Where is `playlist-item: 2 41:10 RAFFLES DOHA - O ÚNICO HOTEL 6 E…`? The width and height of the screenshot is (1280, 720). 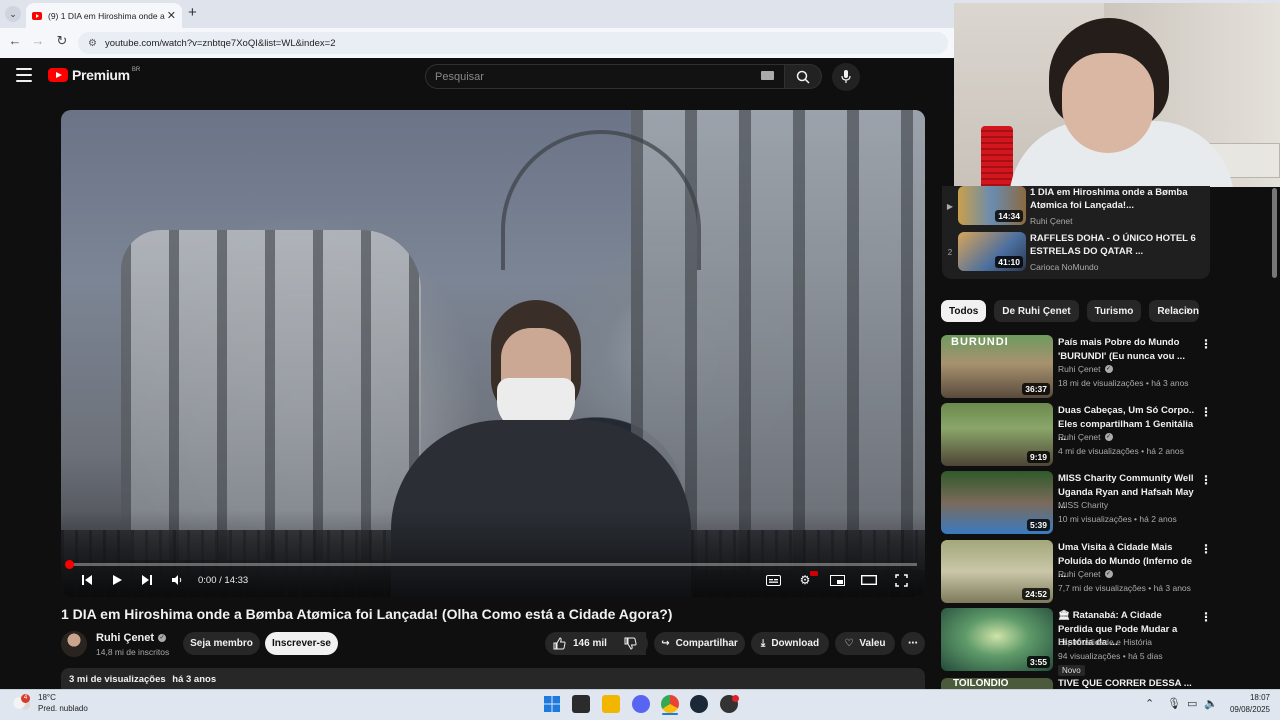 playlist-item: 2 41:10 RAFFLES DOHA - O ÚNICO HOTEL 6 E… is located at coordinates (1076, 254).